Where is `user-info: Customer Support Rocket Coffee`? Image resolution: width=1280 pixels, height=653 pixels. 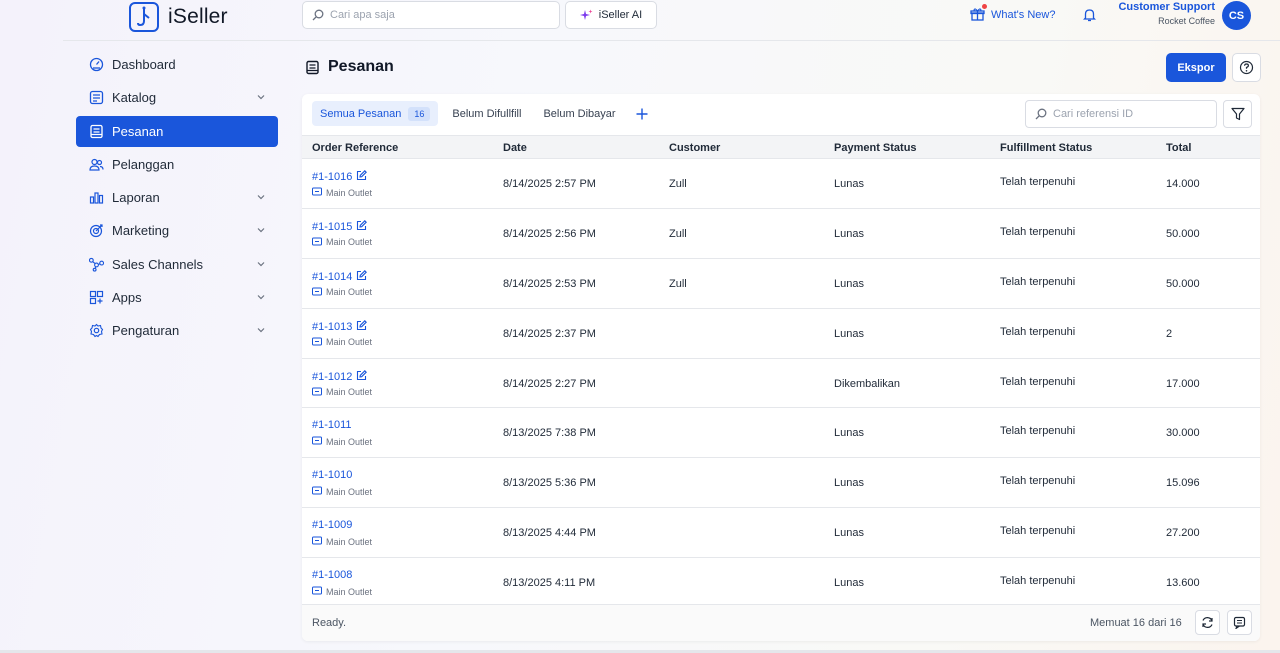 user-info: Customer Support Rocket Coffee is located at coordinates (1166, 13).